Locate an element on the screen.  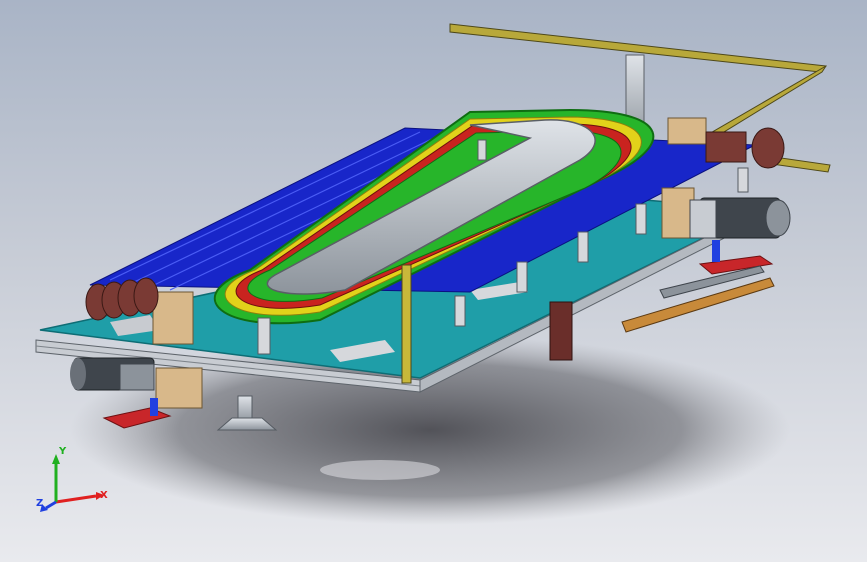
right-pedestal-stem is located at coordinates (716, 251).